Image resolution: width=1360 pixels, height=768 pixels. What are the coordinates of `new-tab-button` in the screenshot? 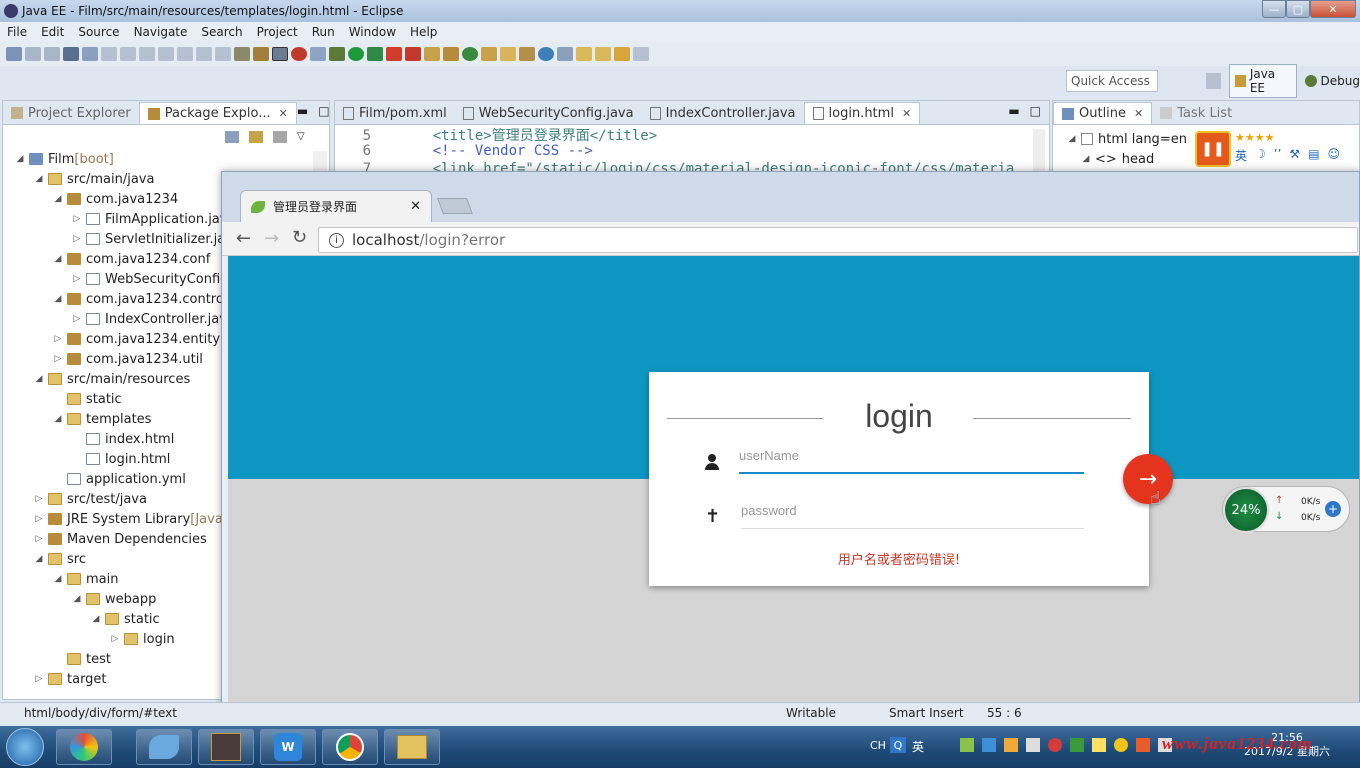 It's located at (455, 206).